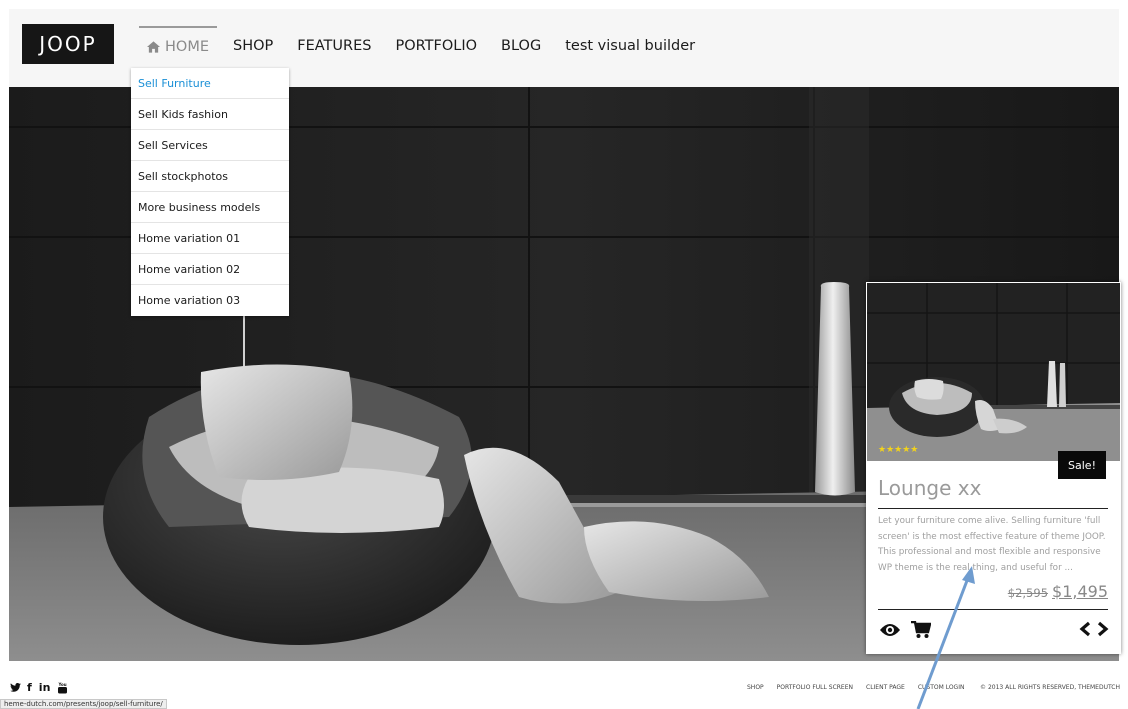 This screenshot has height=709, width=1128. What do you see at coordinates (630, 46) in the screenshot?
I see `nav-item-test-visual-builder: test visual builder` at bounding box center [630, 46].